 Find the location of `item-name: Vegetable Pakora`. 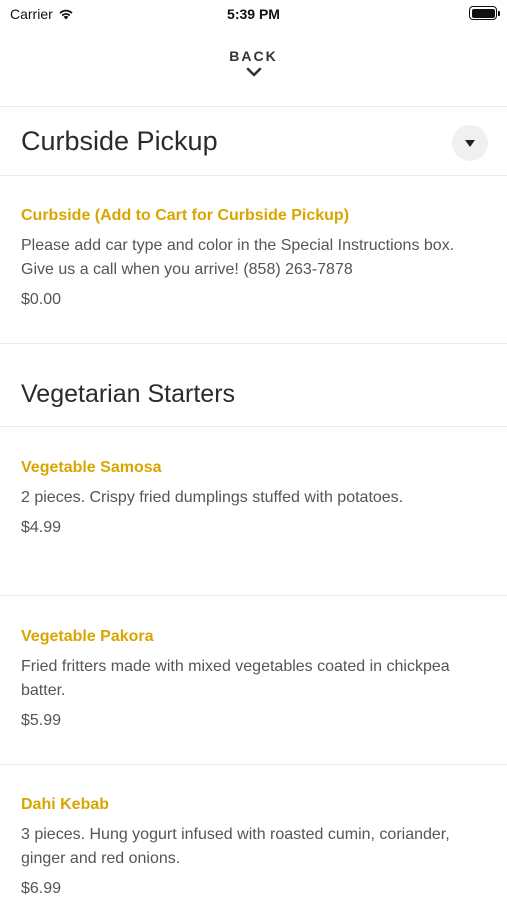

item-name: Vegetable Pakora is located at coordinates (87, 636).